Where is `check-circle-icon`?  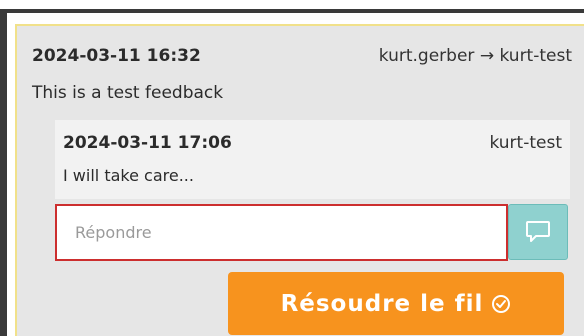 check-circle-icon is located at coordinates (501, 303).